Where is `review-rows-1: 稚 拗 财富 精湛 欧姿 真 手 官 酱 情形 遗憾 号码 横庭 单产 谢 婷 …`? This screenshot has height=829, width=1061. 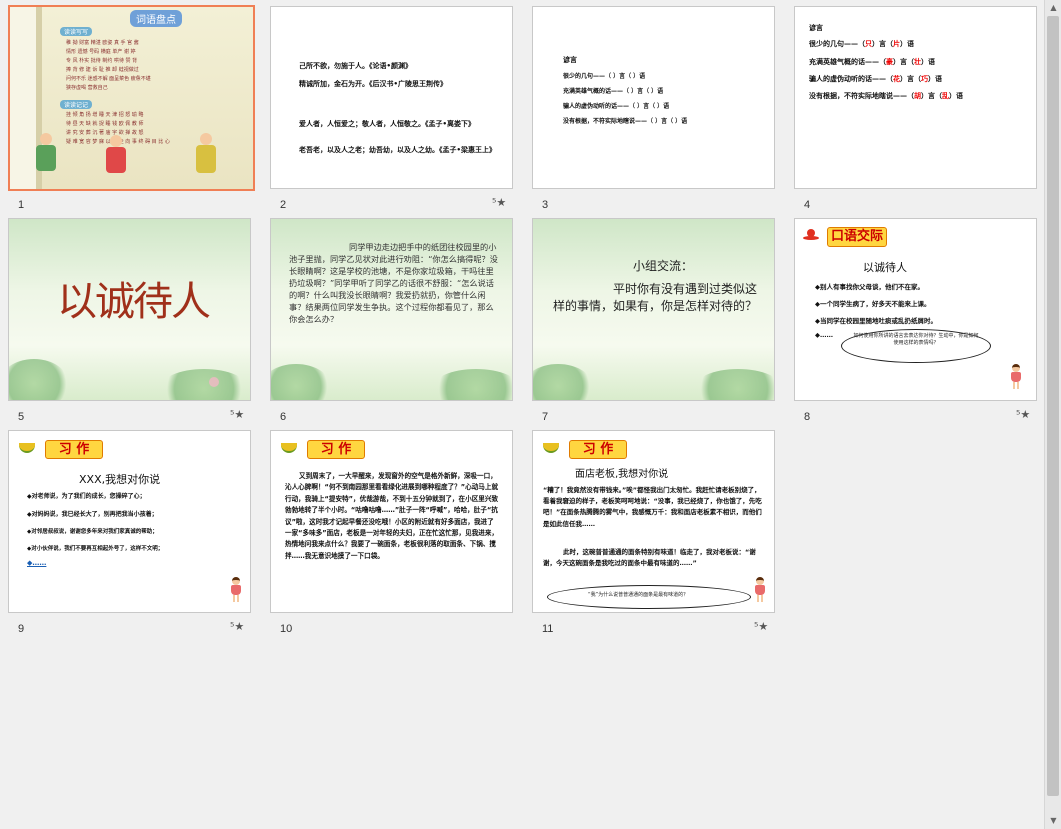
review-rows-1: 稚 拗 财富 精湛 欧姿 真 手 官 酱 情形 遗憾 号码 横庭 单产 谢 婷 … is located at coordinates (108, 66).